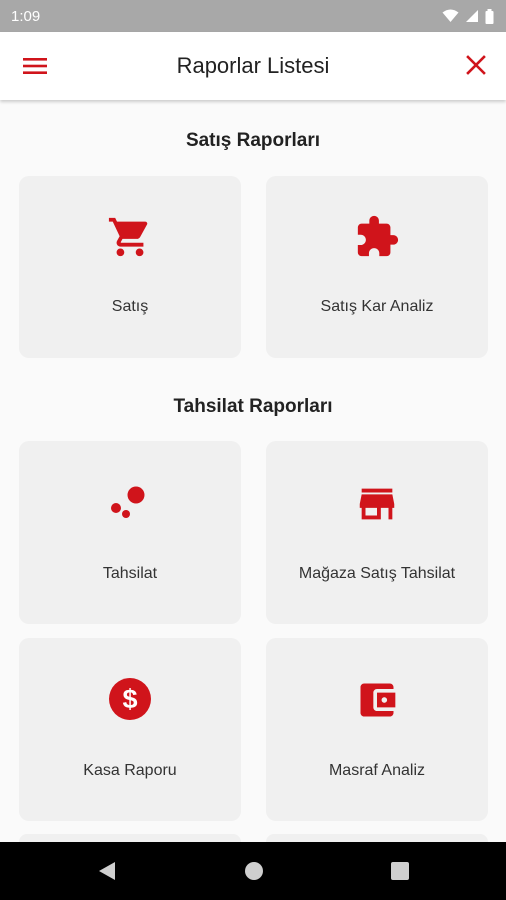 The image size is (506, 900). What do you see at coordinates (378, 700) in the screenshot?
I see `wallet-icon` at bounding box center [378, 700].